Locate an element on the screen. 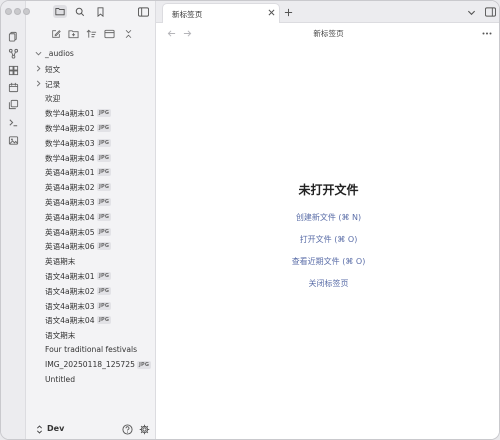  tree-file: 语文4a期末03 JPG is located at coordinates (90, 306).